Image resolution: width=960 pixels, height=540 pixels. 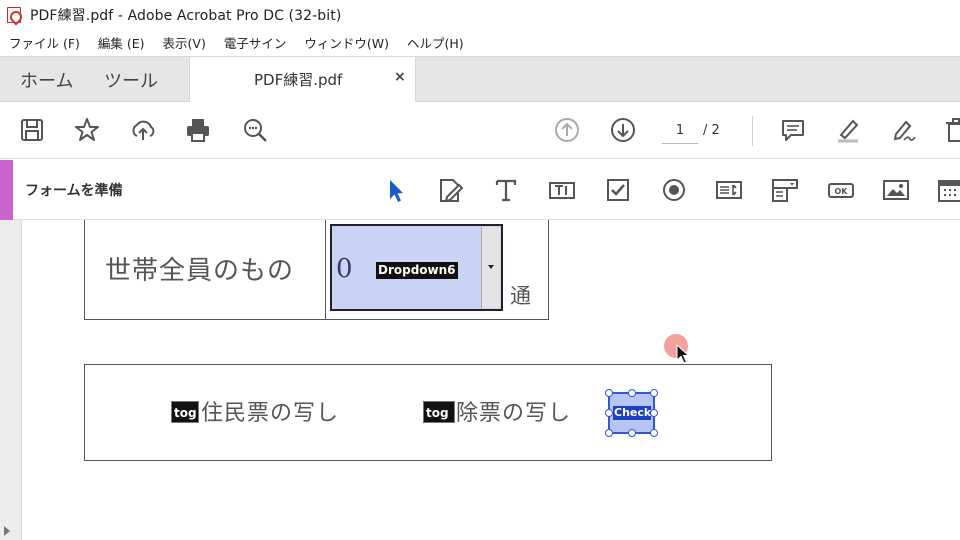 I want to click on toggle-field-1: tog, so click(x=185, y=412).